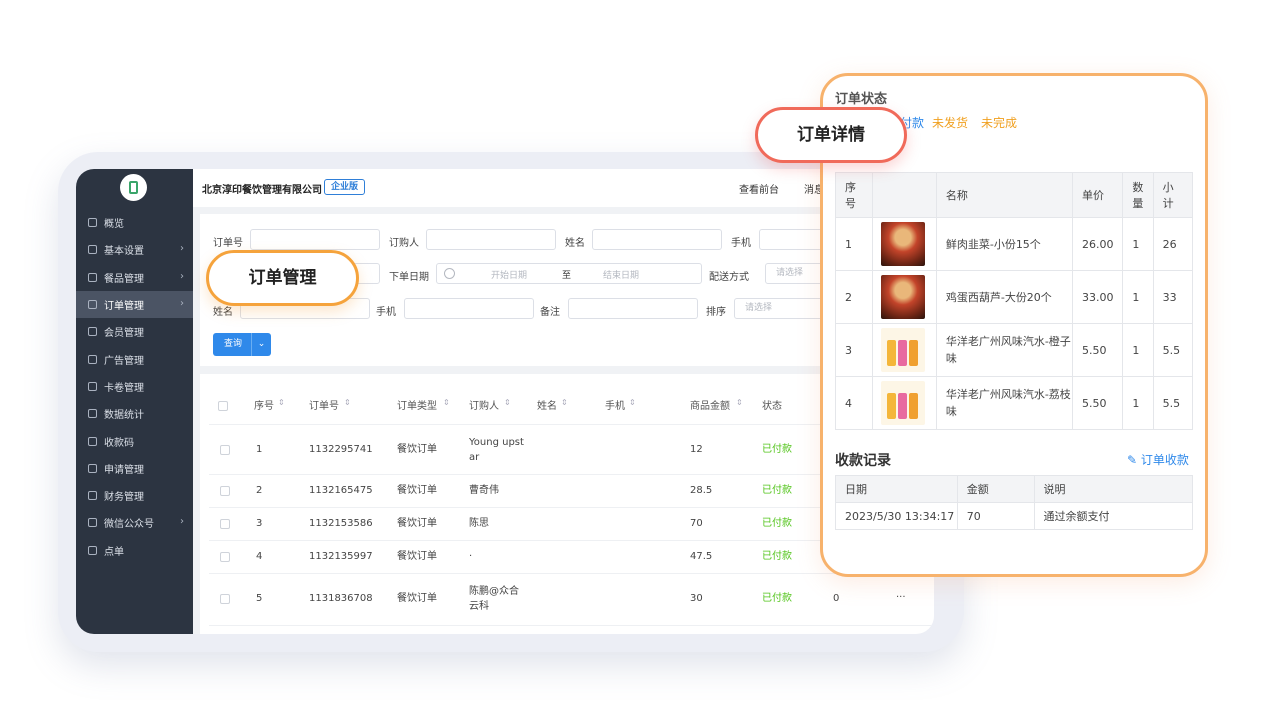  Describe the element at coordinates (1138, 195) in the screenshot. I see `detail-header-cell: 数 量` at that location.